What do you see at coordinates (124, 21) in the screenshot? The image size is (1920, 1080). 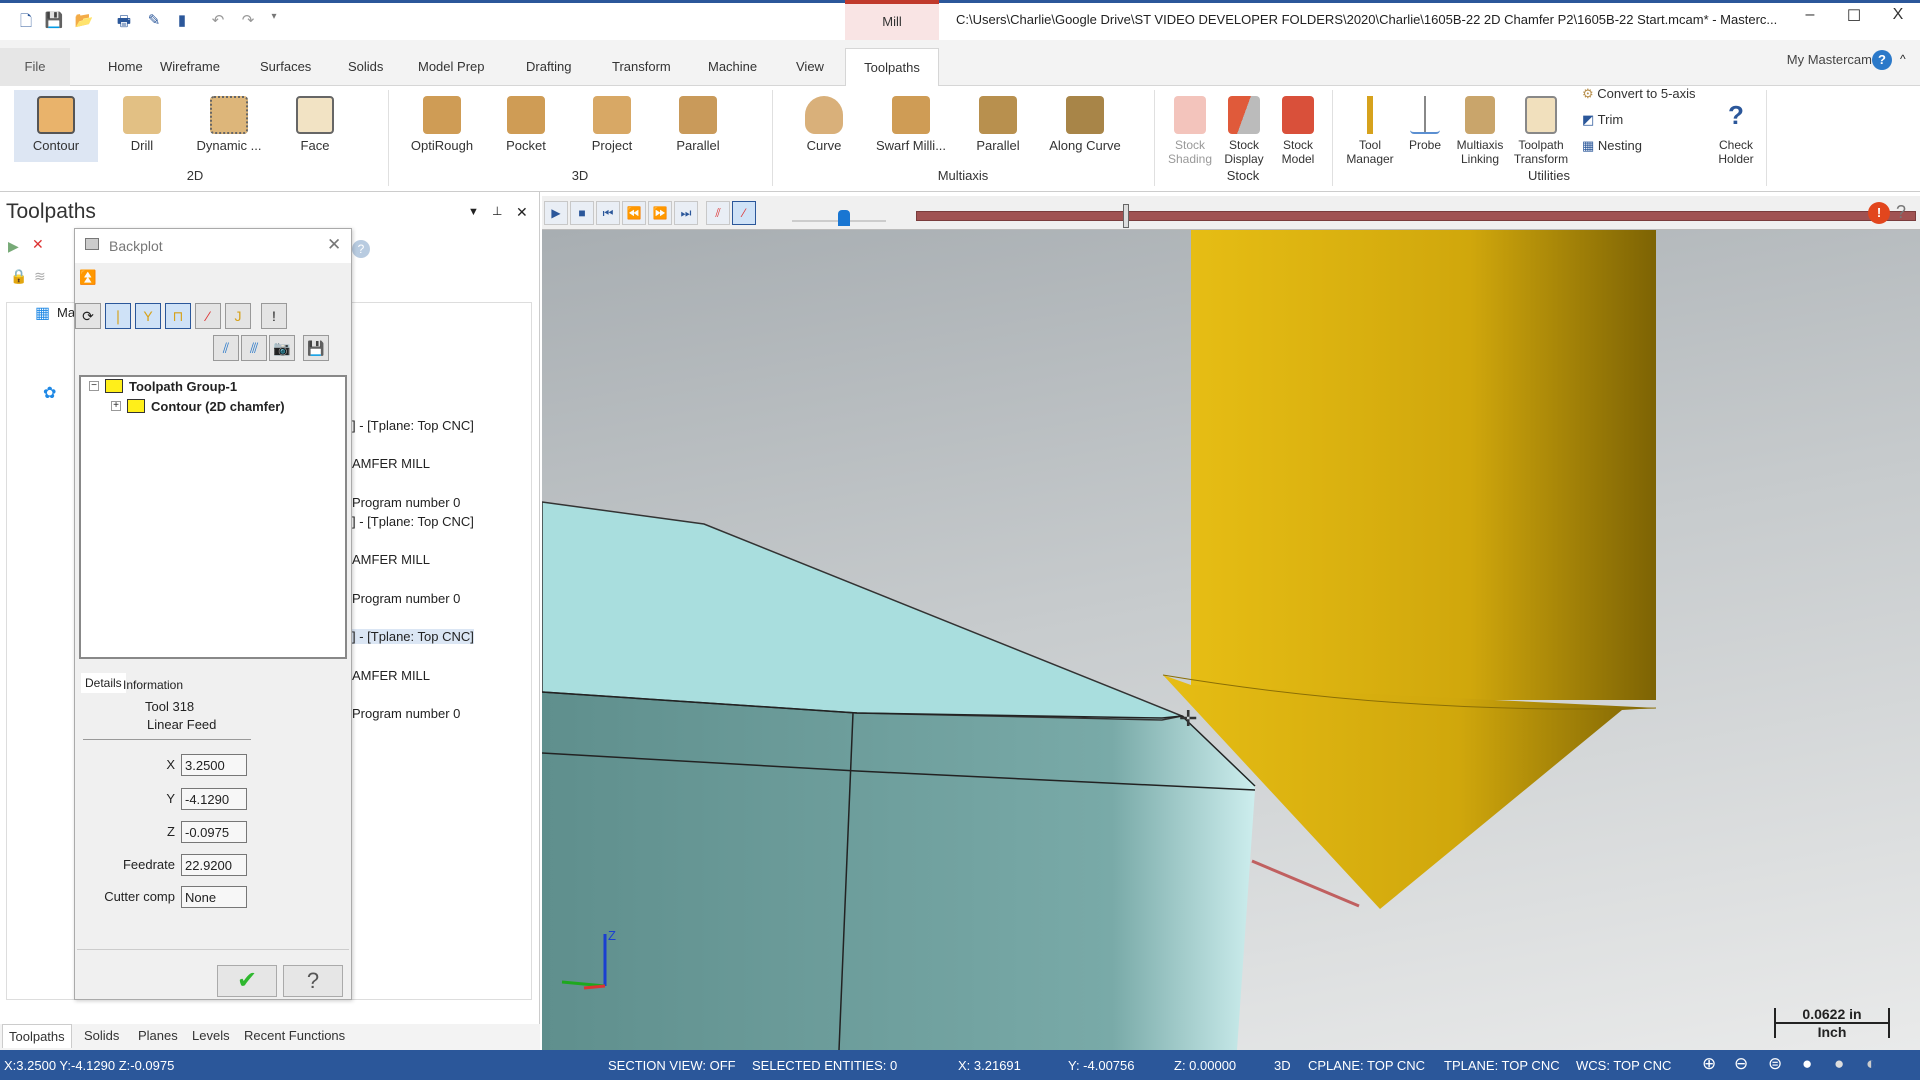 I see `print-icon: 🖶` at bounding box center [124, 21].